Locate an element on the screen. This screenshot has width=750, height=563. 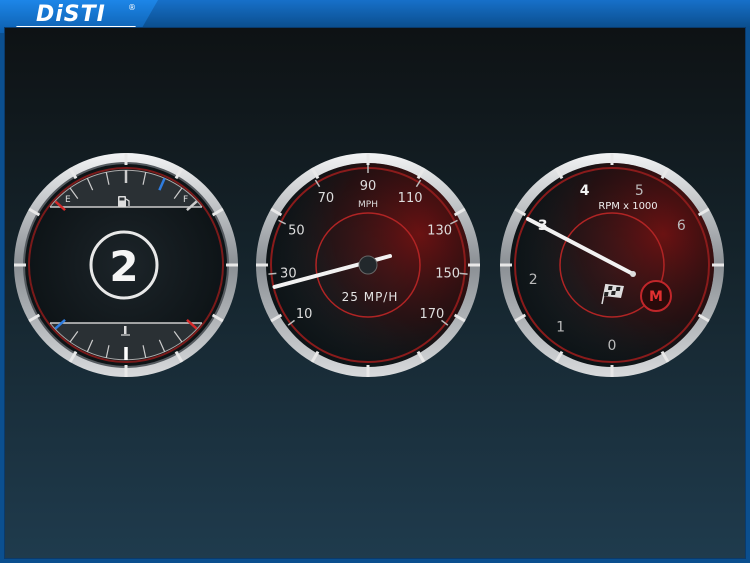
speed-scale-label: 150 is located at coordinates (447, 273).